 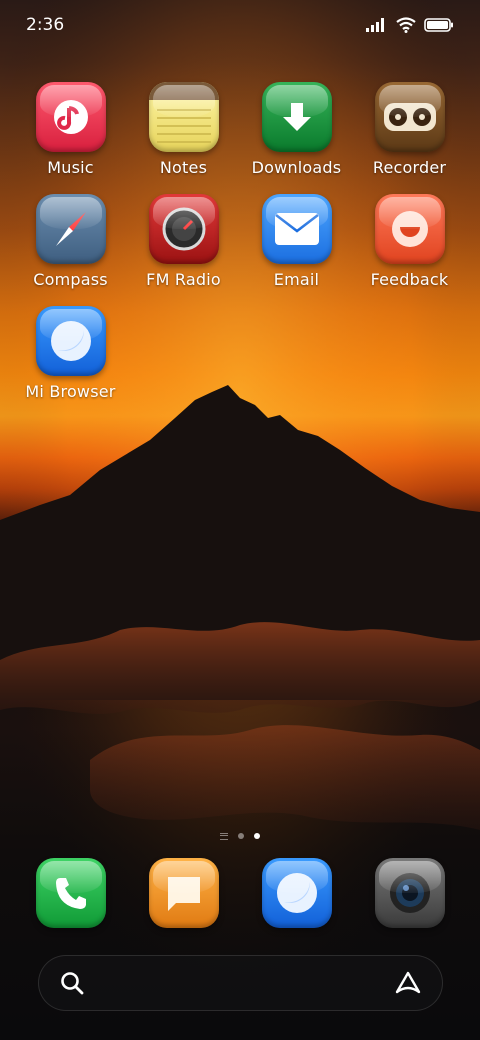 I want to click on app-email: Email, so click(x=296, y=241).